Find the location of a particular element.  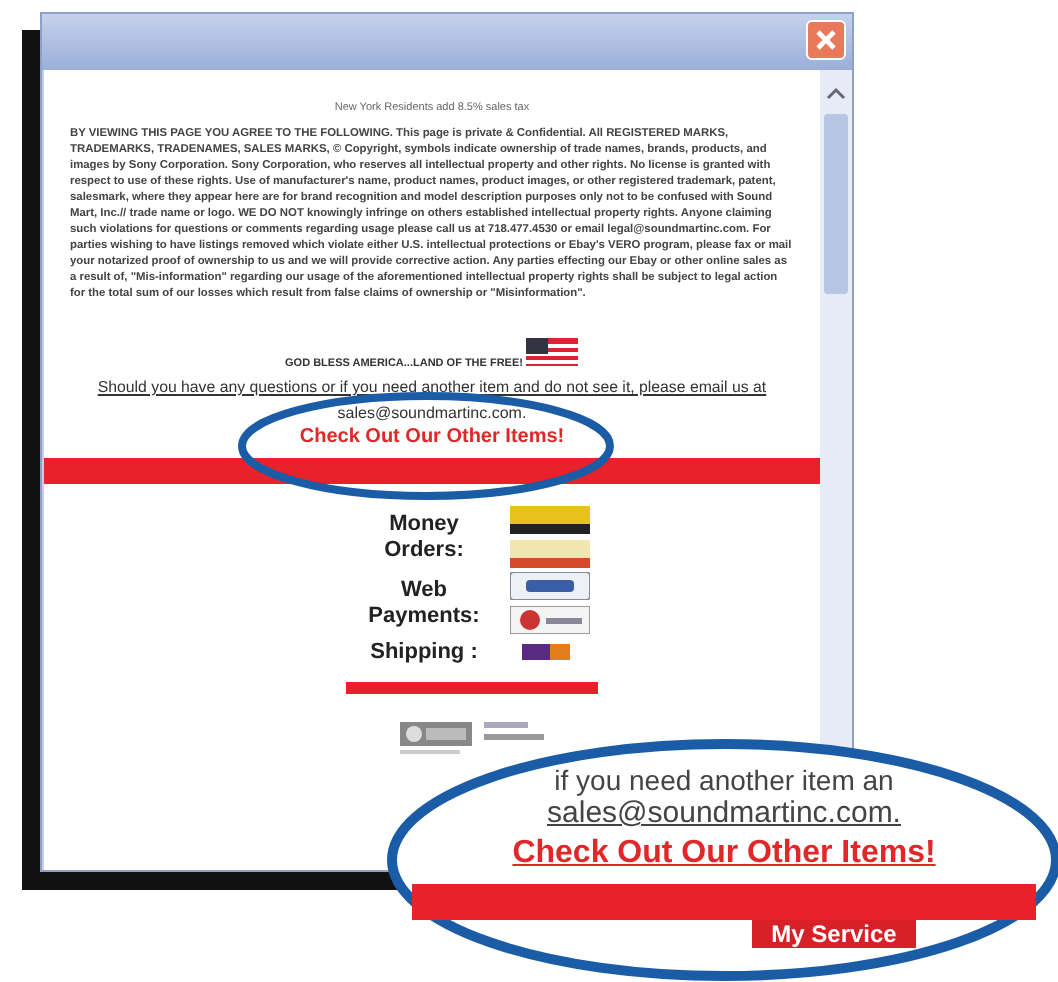

payment-label: Web Payments: is located at coordinates (424, 603).